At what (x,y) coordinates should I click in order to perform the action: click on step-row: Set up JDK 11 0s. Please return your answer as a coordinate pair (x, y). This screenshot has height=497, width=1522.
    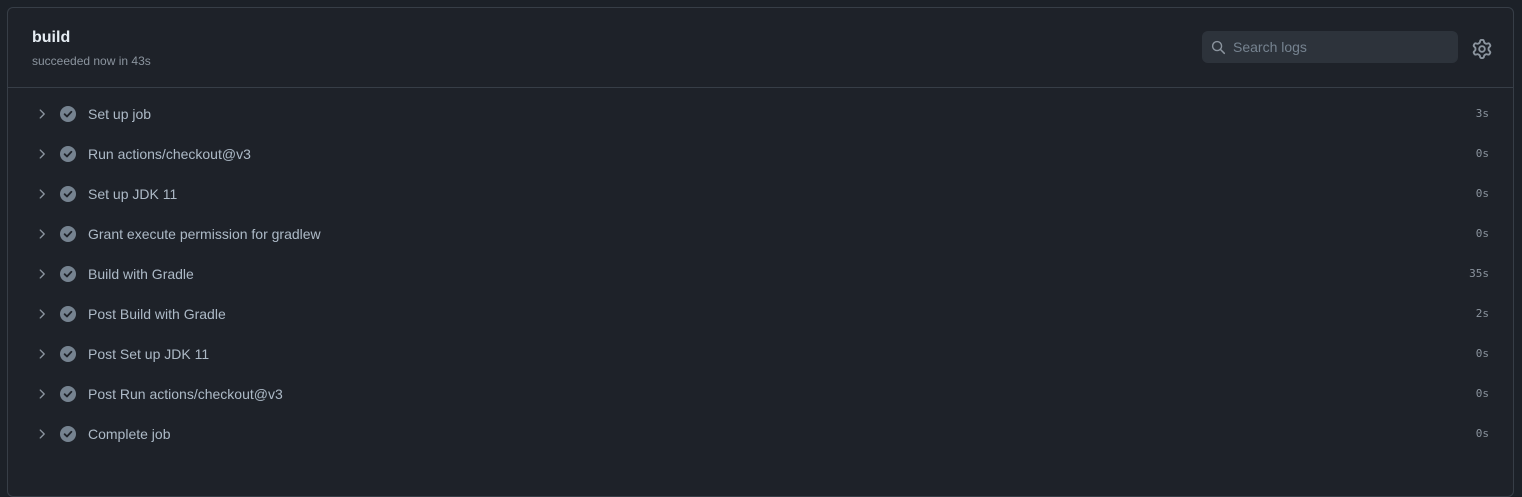
    Looking at the image, I should click on (760, 194).